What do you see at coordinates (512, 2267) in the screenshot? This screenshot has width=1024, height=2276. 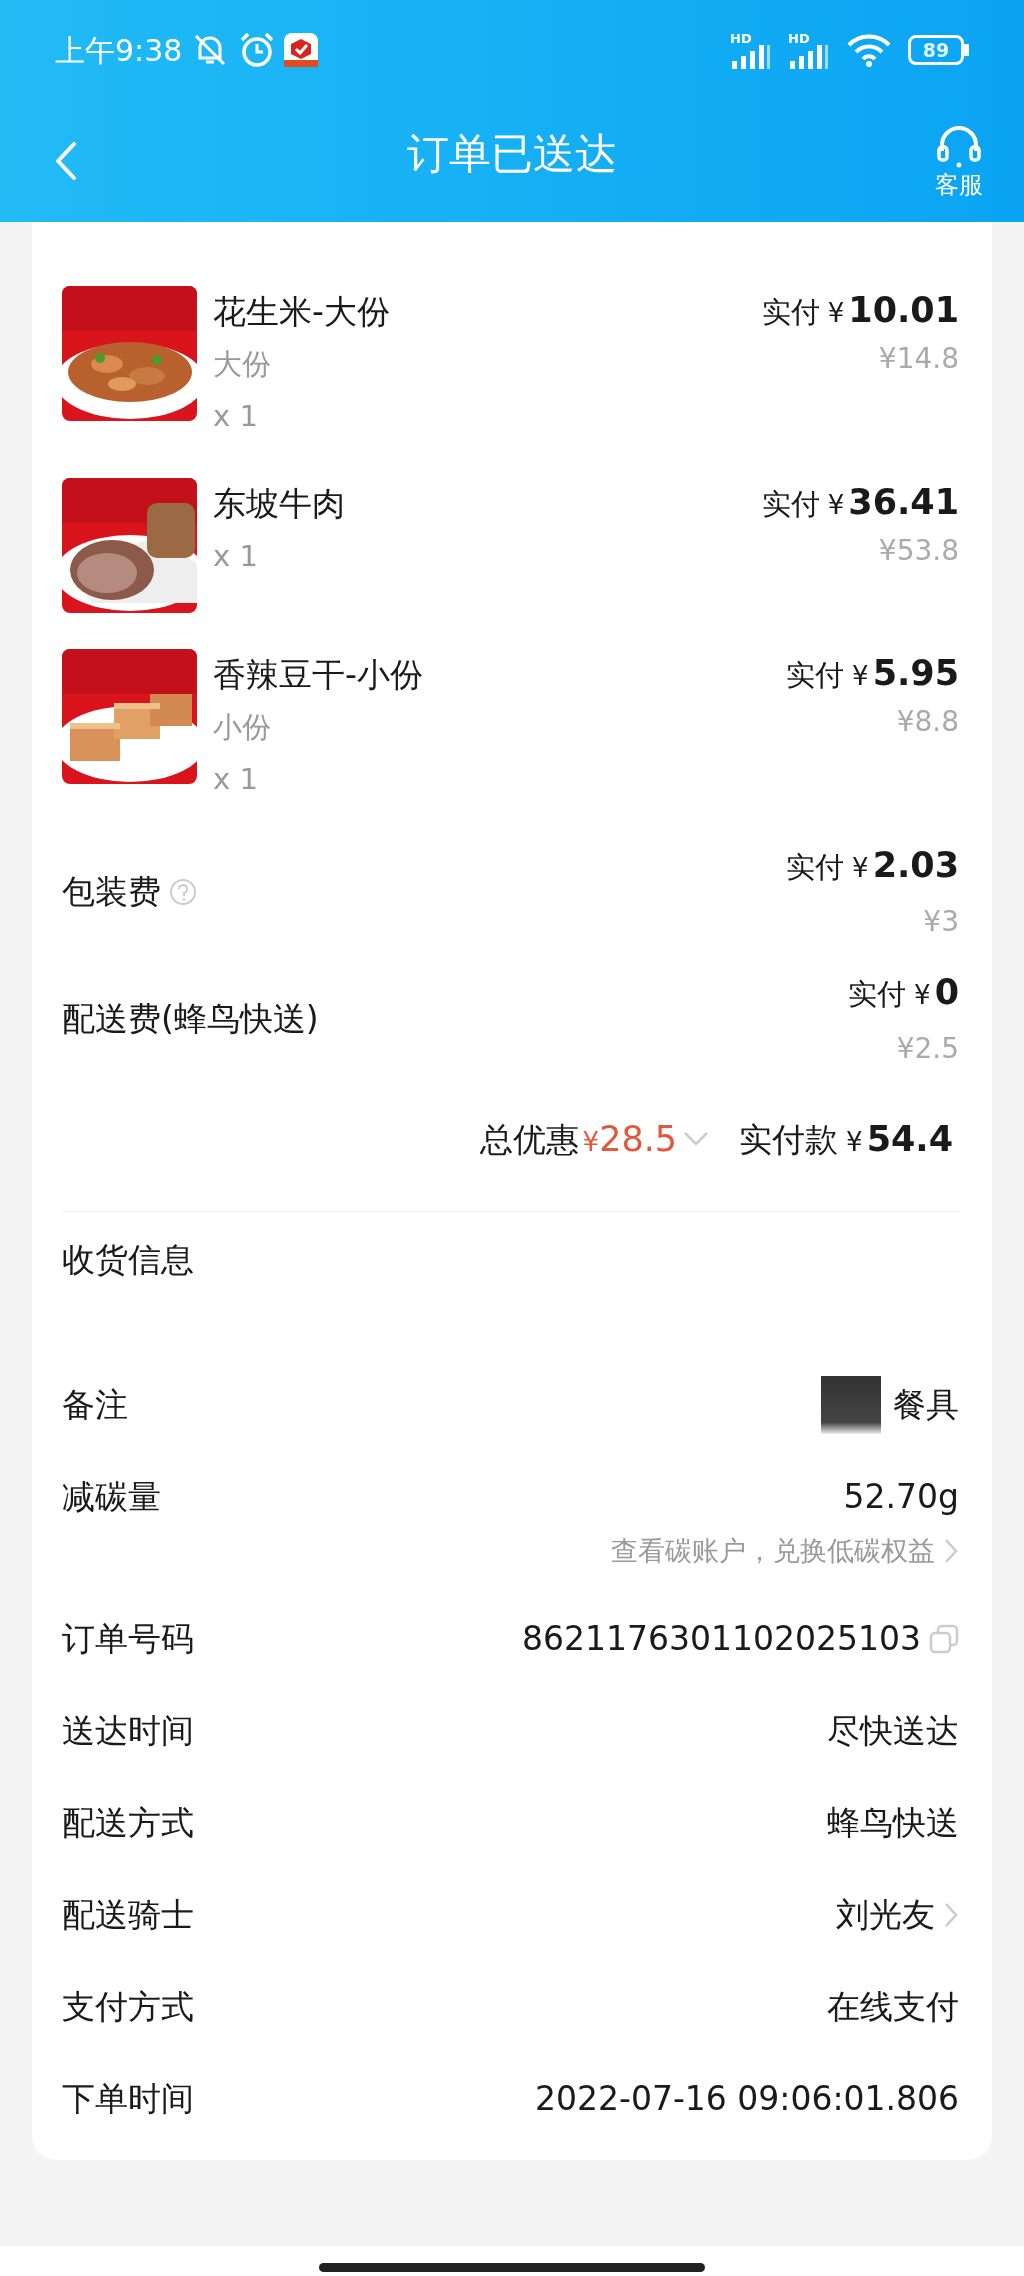 I see `home-indicator` at bounding box center [512, 2267].